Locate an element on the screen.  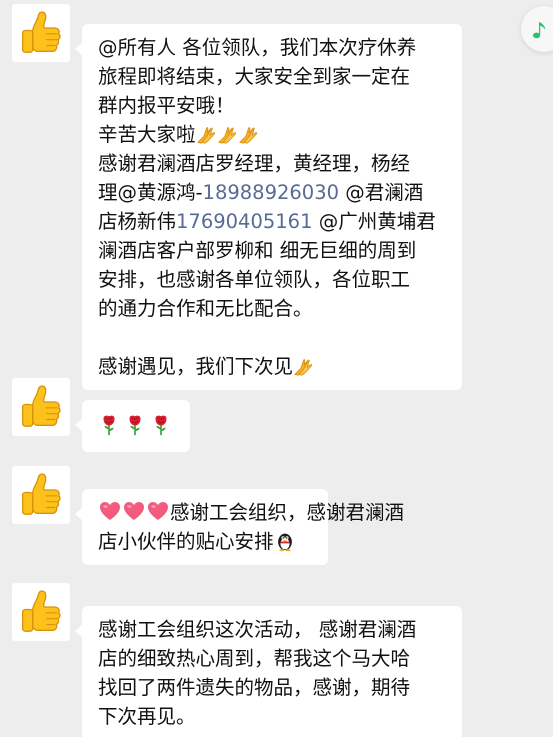
message-bubble: 感谢工会组织，感谢君澜酒 店小伙伴的贴心安排 is located at coordinates (239, 527).